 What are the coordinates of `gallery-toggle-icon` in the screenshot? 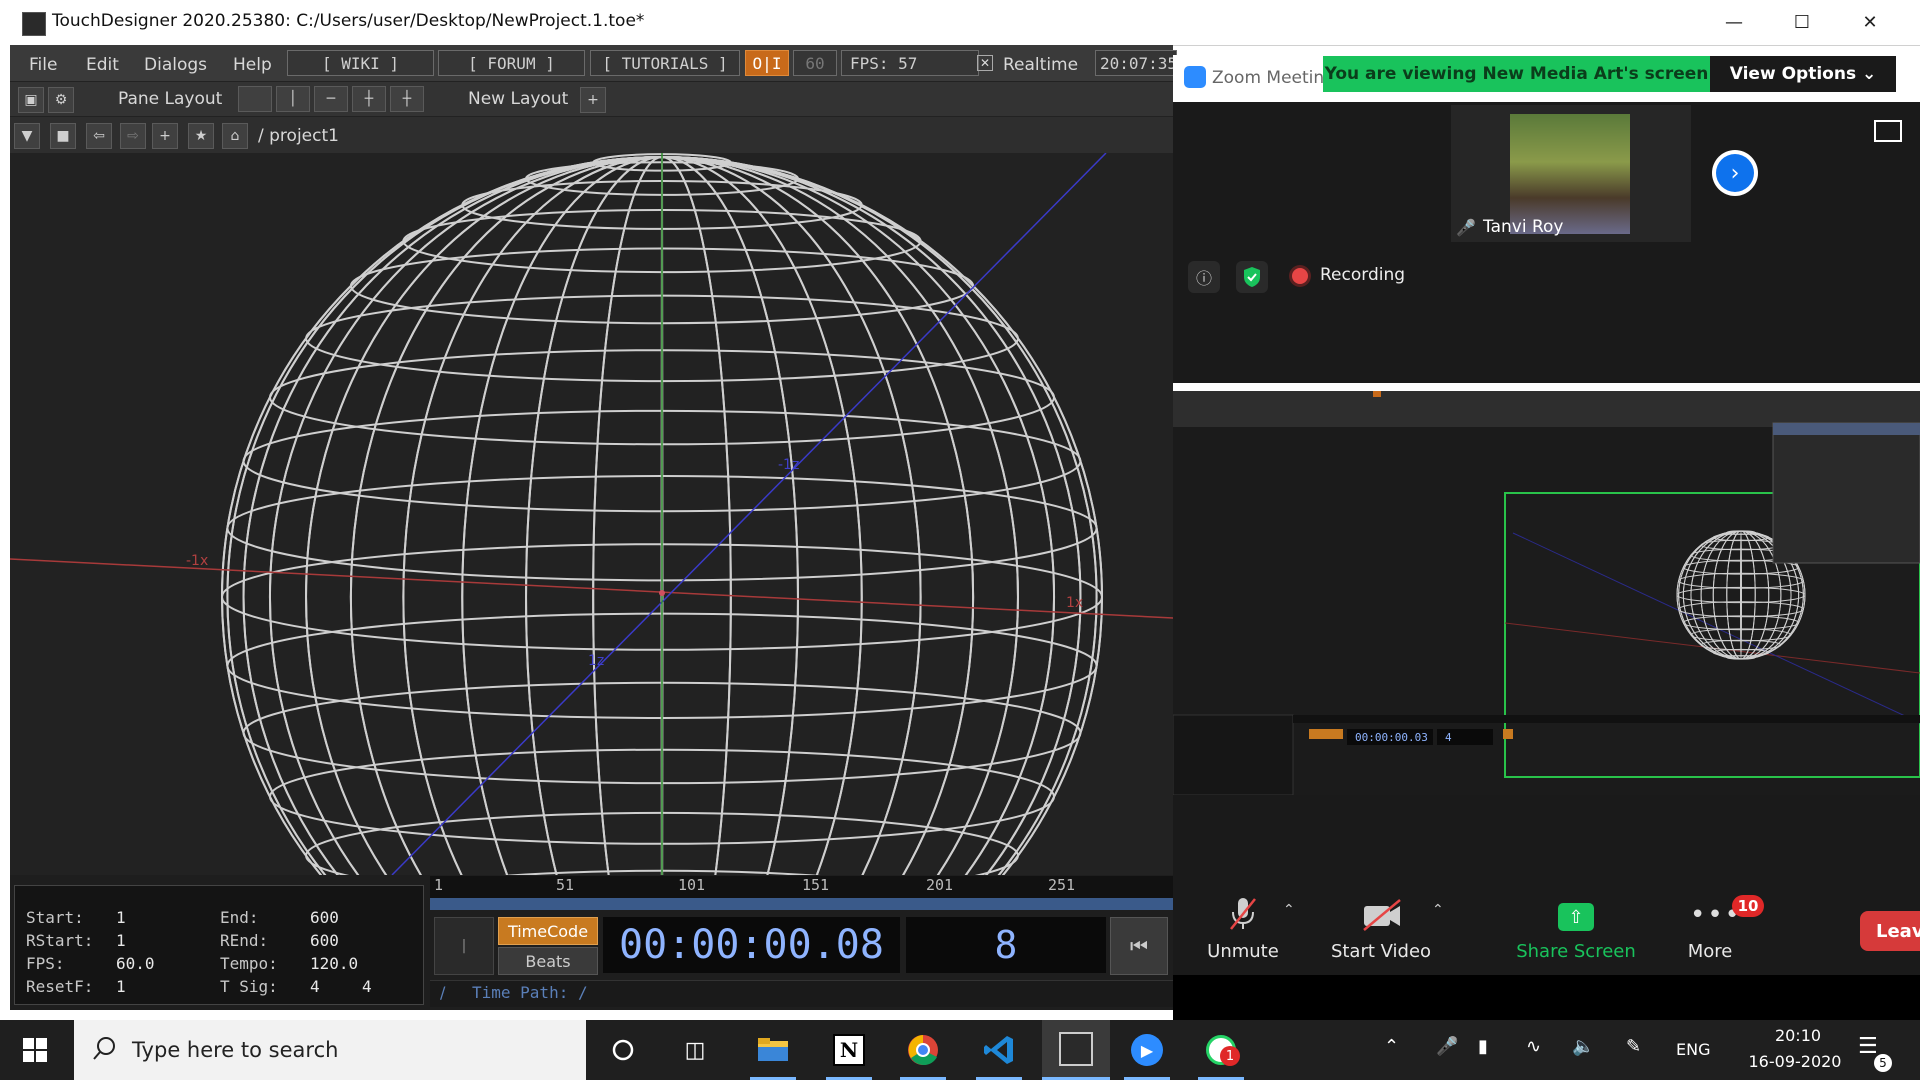 It's located at (1888, 131).